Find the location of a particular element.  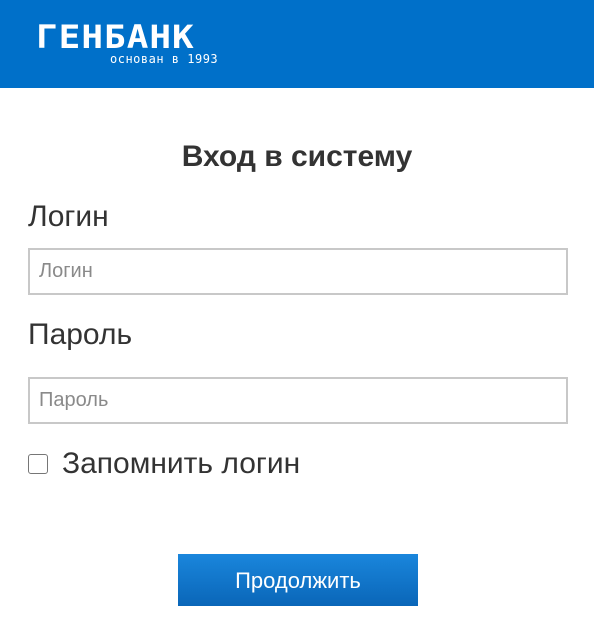

bank-logo: ГЕНБАНК основан в 1993 is located at coordinates (141, 46).